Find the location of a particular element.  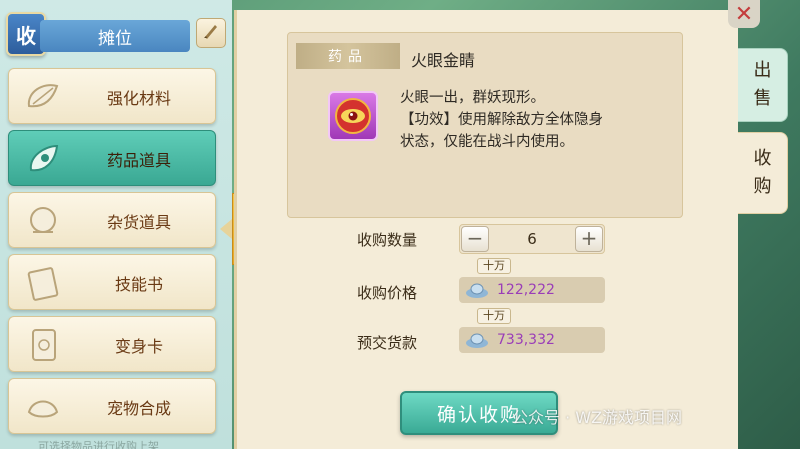

menu-label: 杂货道具 is located at coordinates (138, 222).